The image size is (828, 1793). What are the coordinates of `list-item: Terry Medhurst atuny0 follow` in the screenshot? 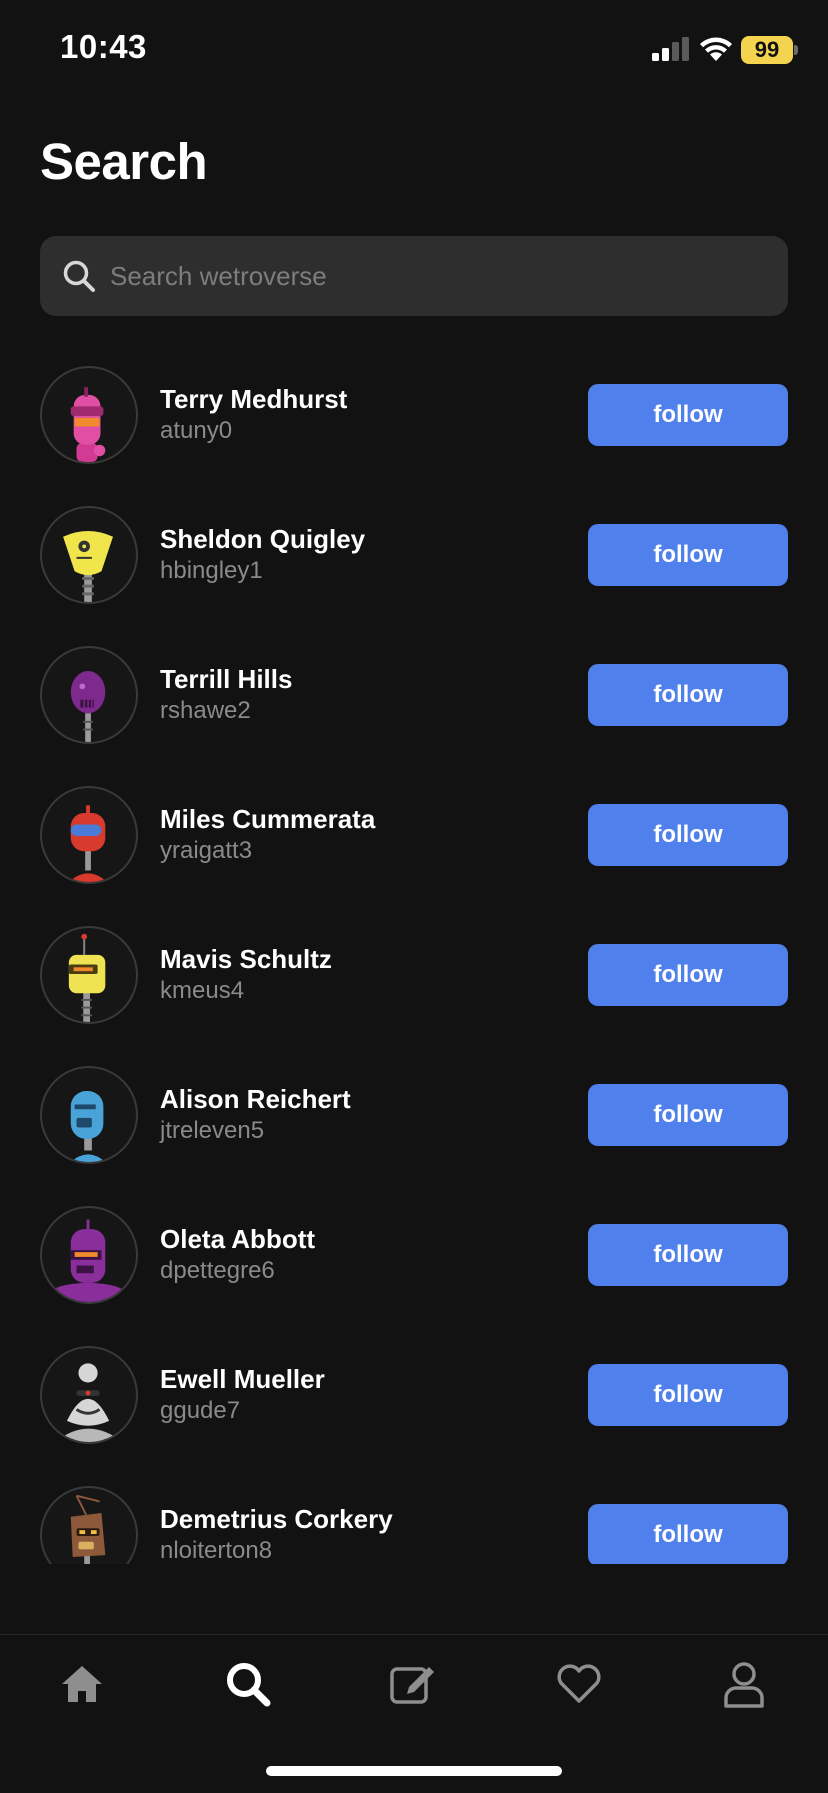 It's located at (414, 410).